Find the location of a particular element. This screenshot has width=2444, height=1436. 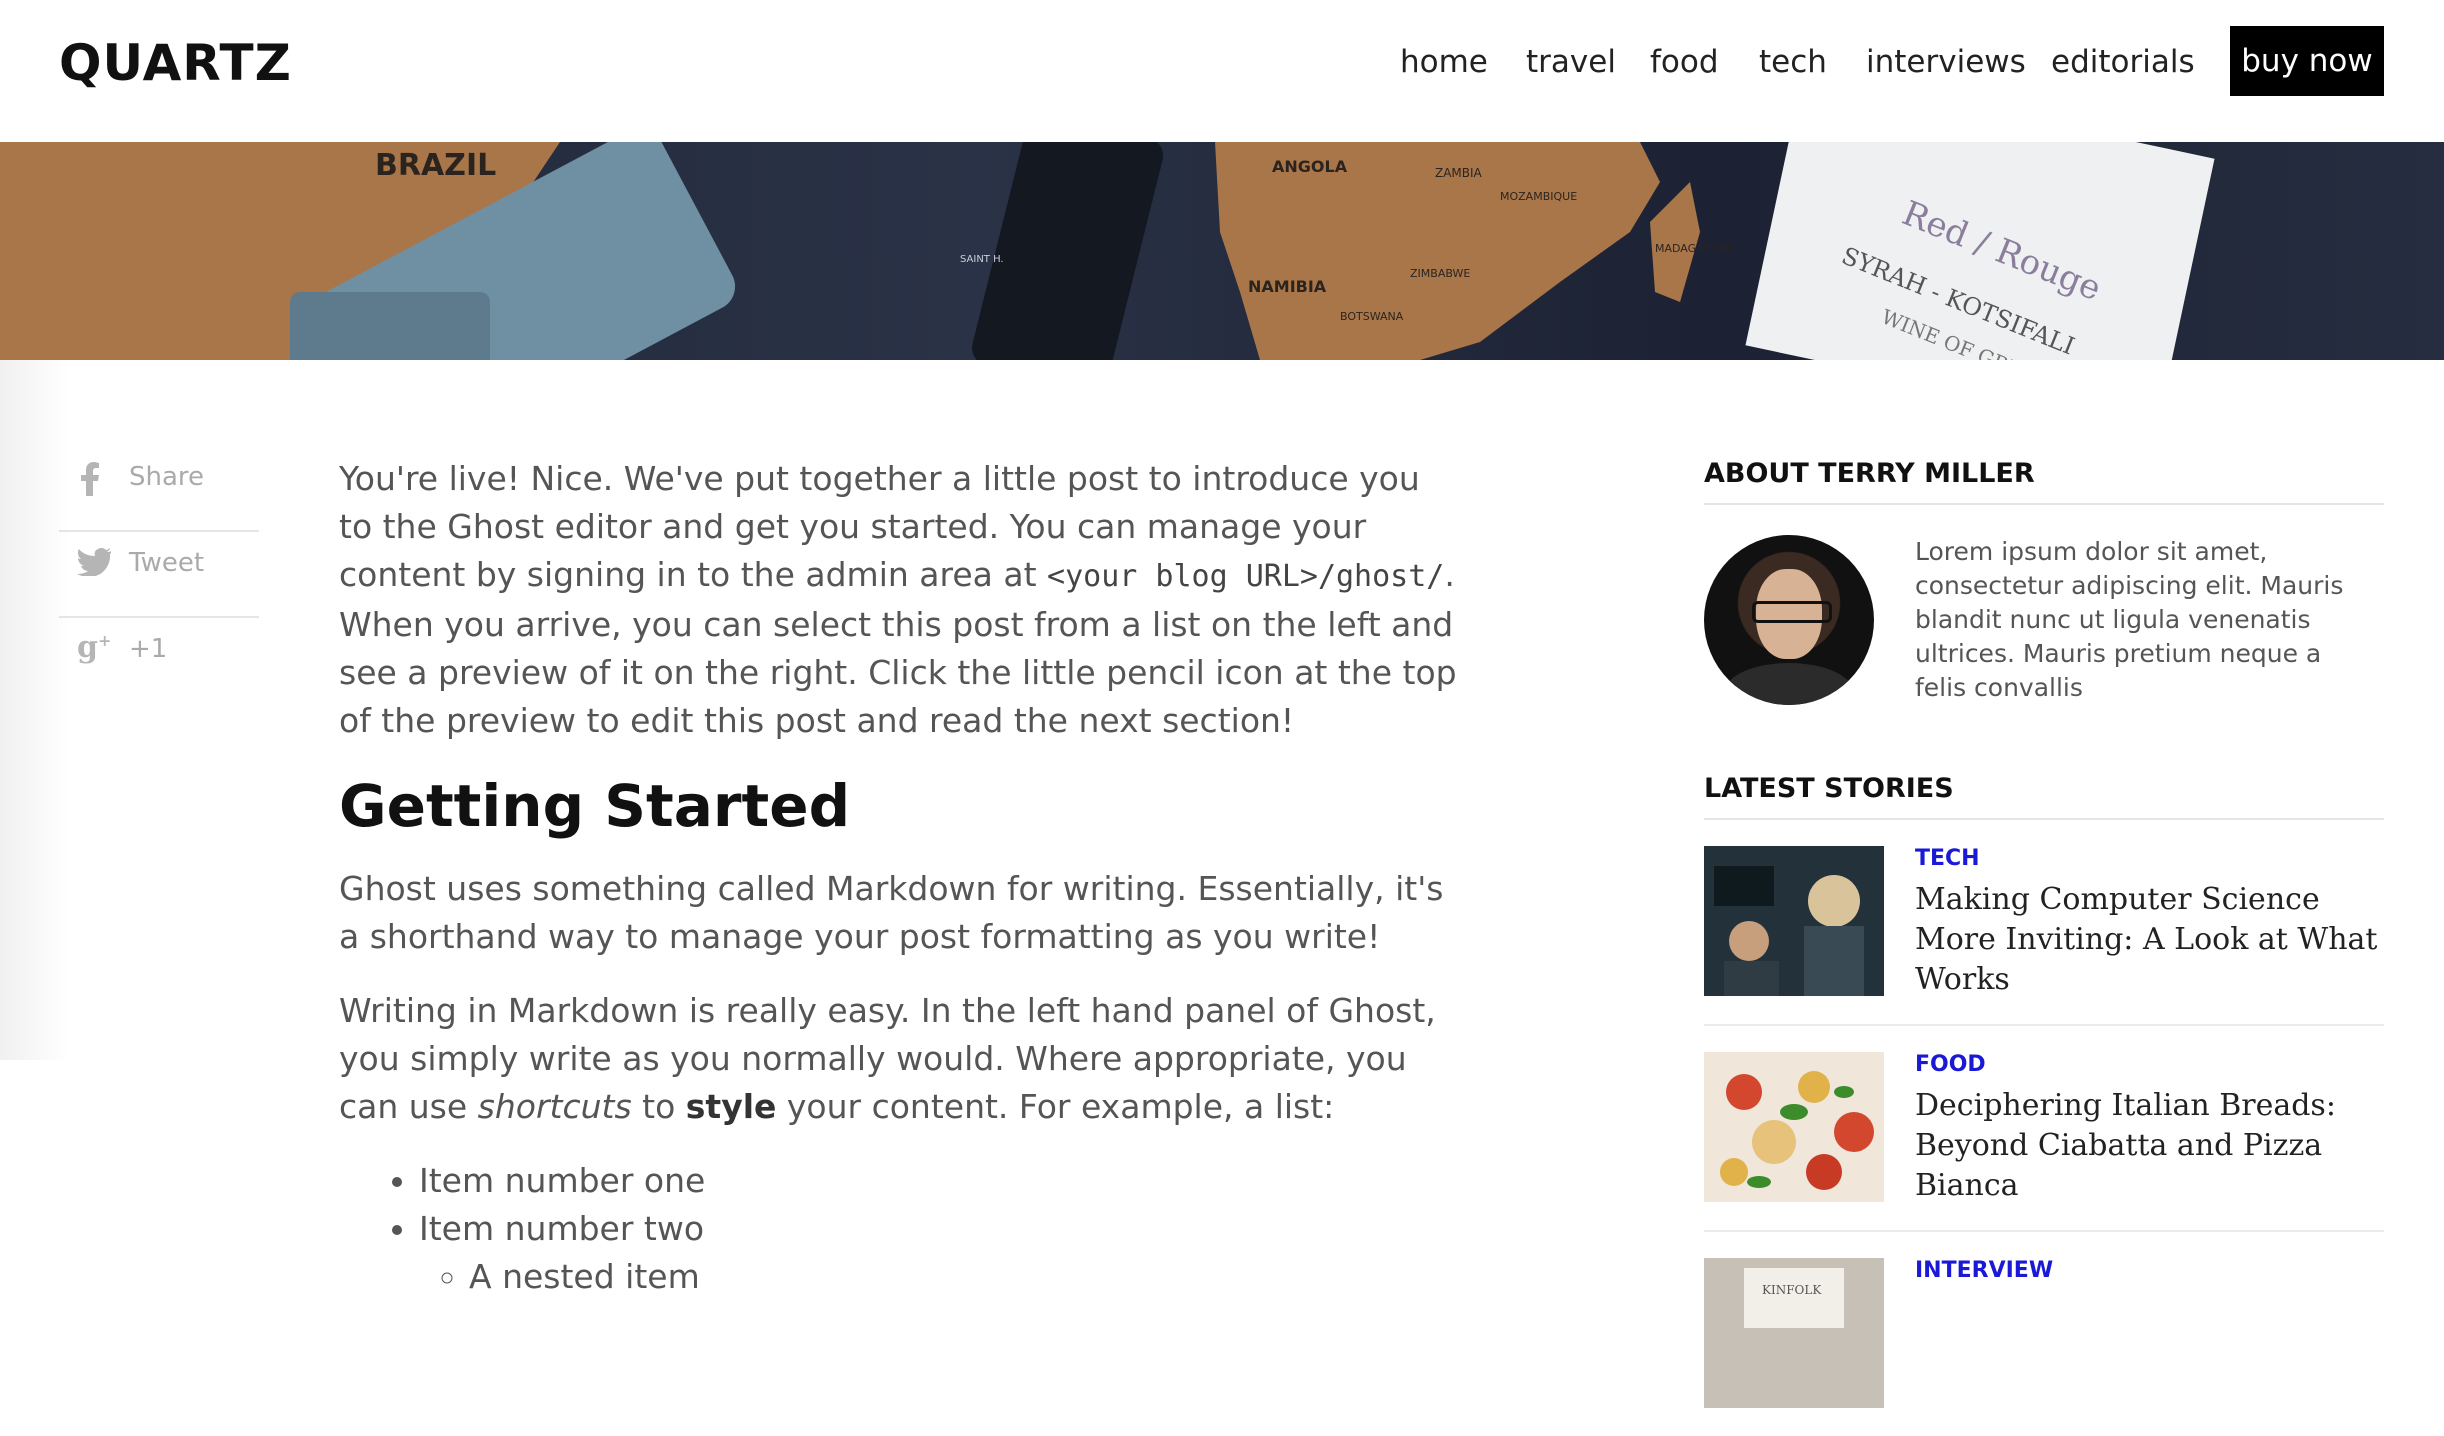

admin-url-code: <your blog URL>/ghost/ is located at coordinates (1246, 576).